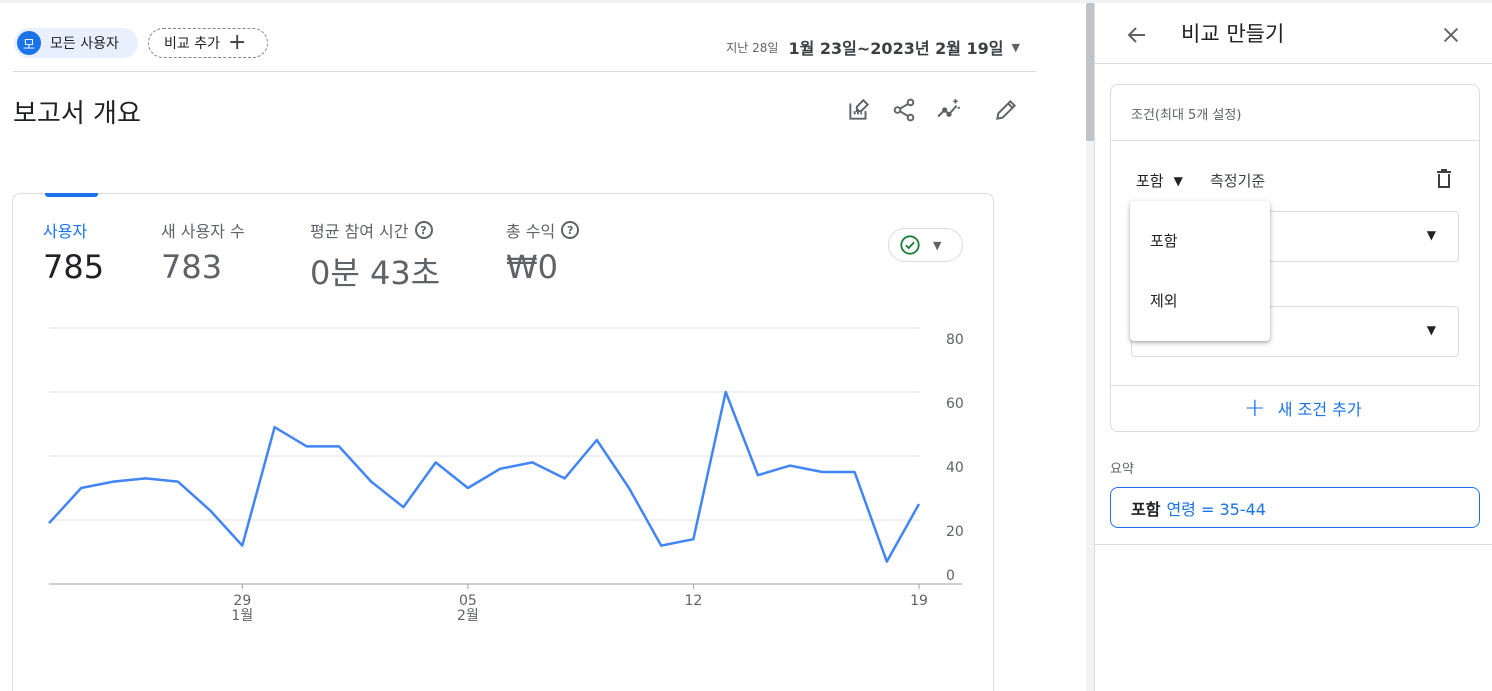 The height and width of the screenshot is (691, 1492). I want to click on include-select-value: 포함, so click(1150, 181).